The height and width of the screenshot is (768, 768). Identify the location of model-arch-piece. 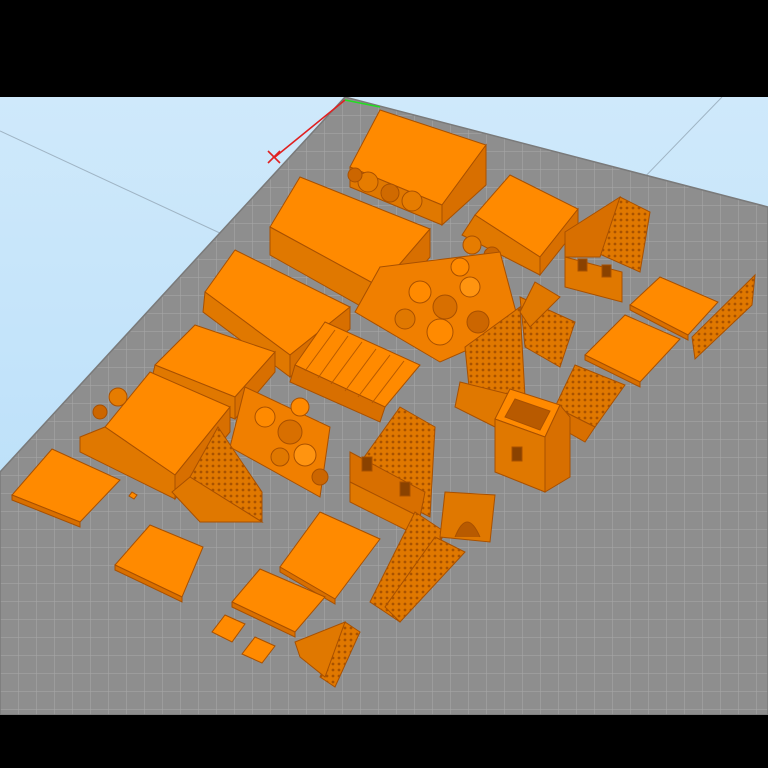
(467, 517).